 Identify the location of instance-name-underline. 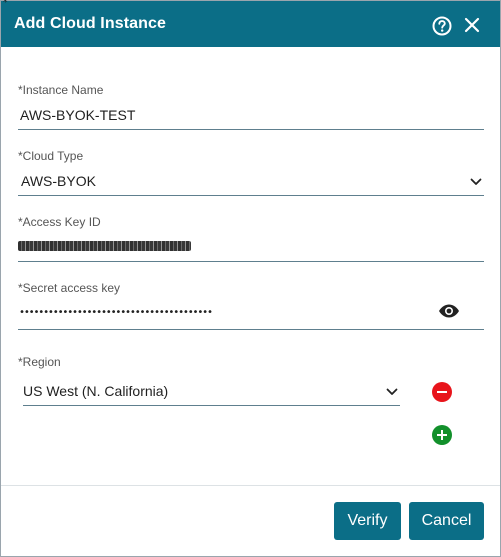
(251, 129).